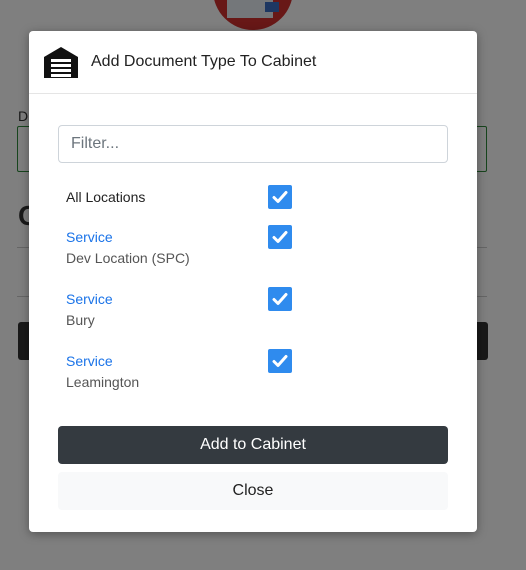  I want to click on all-locations-label: All Locations, so click(106, 197).